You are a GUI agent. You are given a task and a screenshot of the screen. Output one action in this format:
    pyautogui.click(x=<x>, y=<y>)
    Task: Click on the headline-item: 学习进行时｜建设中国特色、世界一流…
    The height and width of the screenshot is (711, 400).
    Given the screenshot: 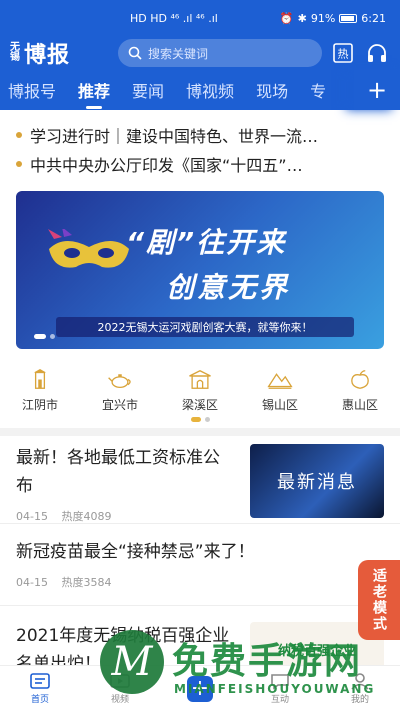 What is the action you would take?
    pyautogui.click(x=200, y=134)
    